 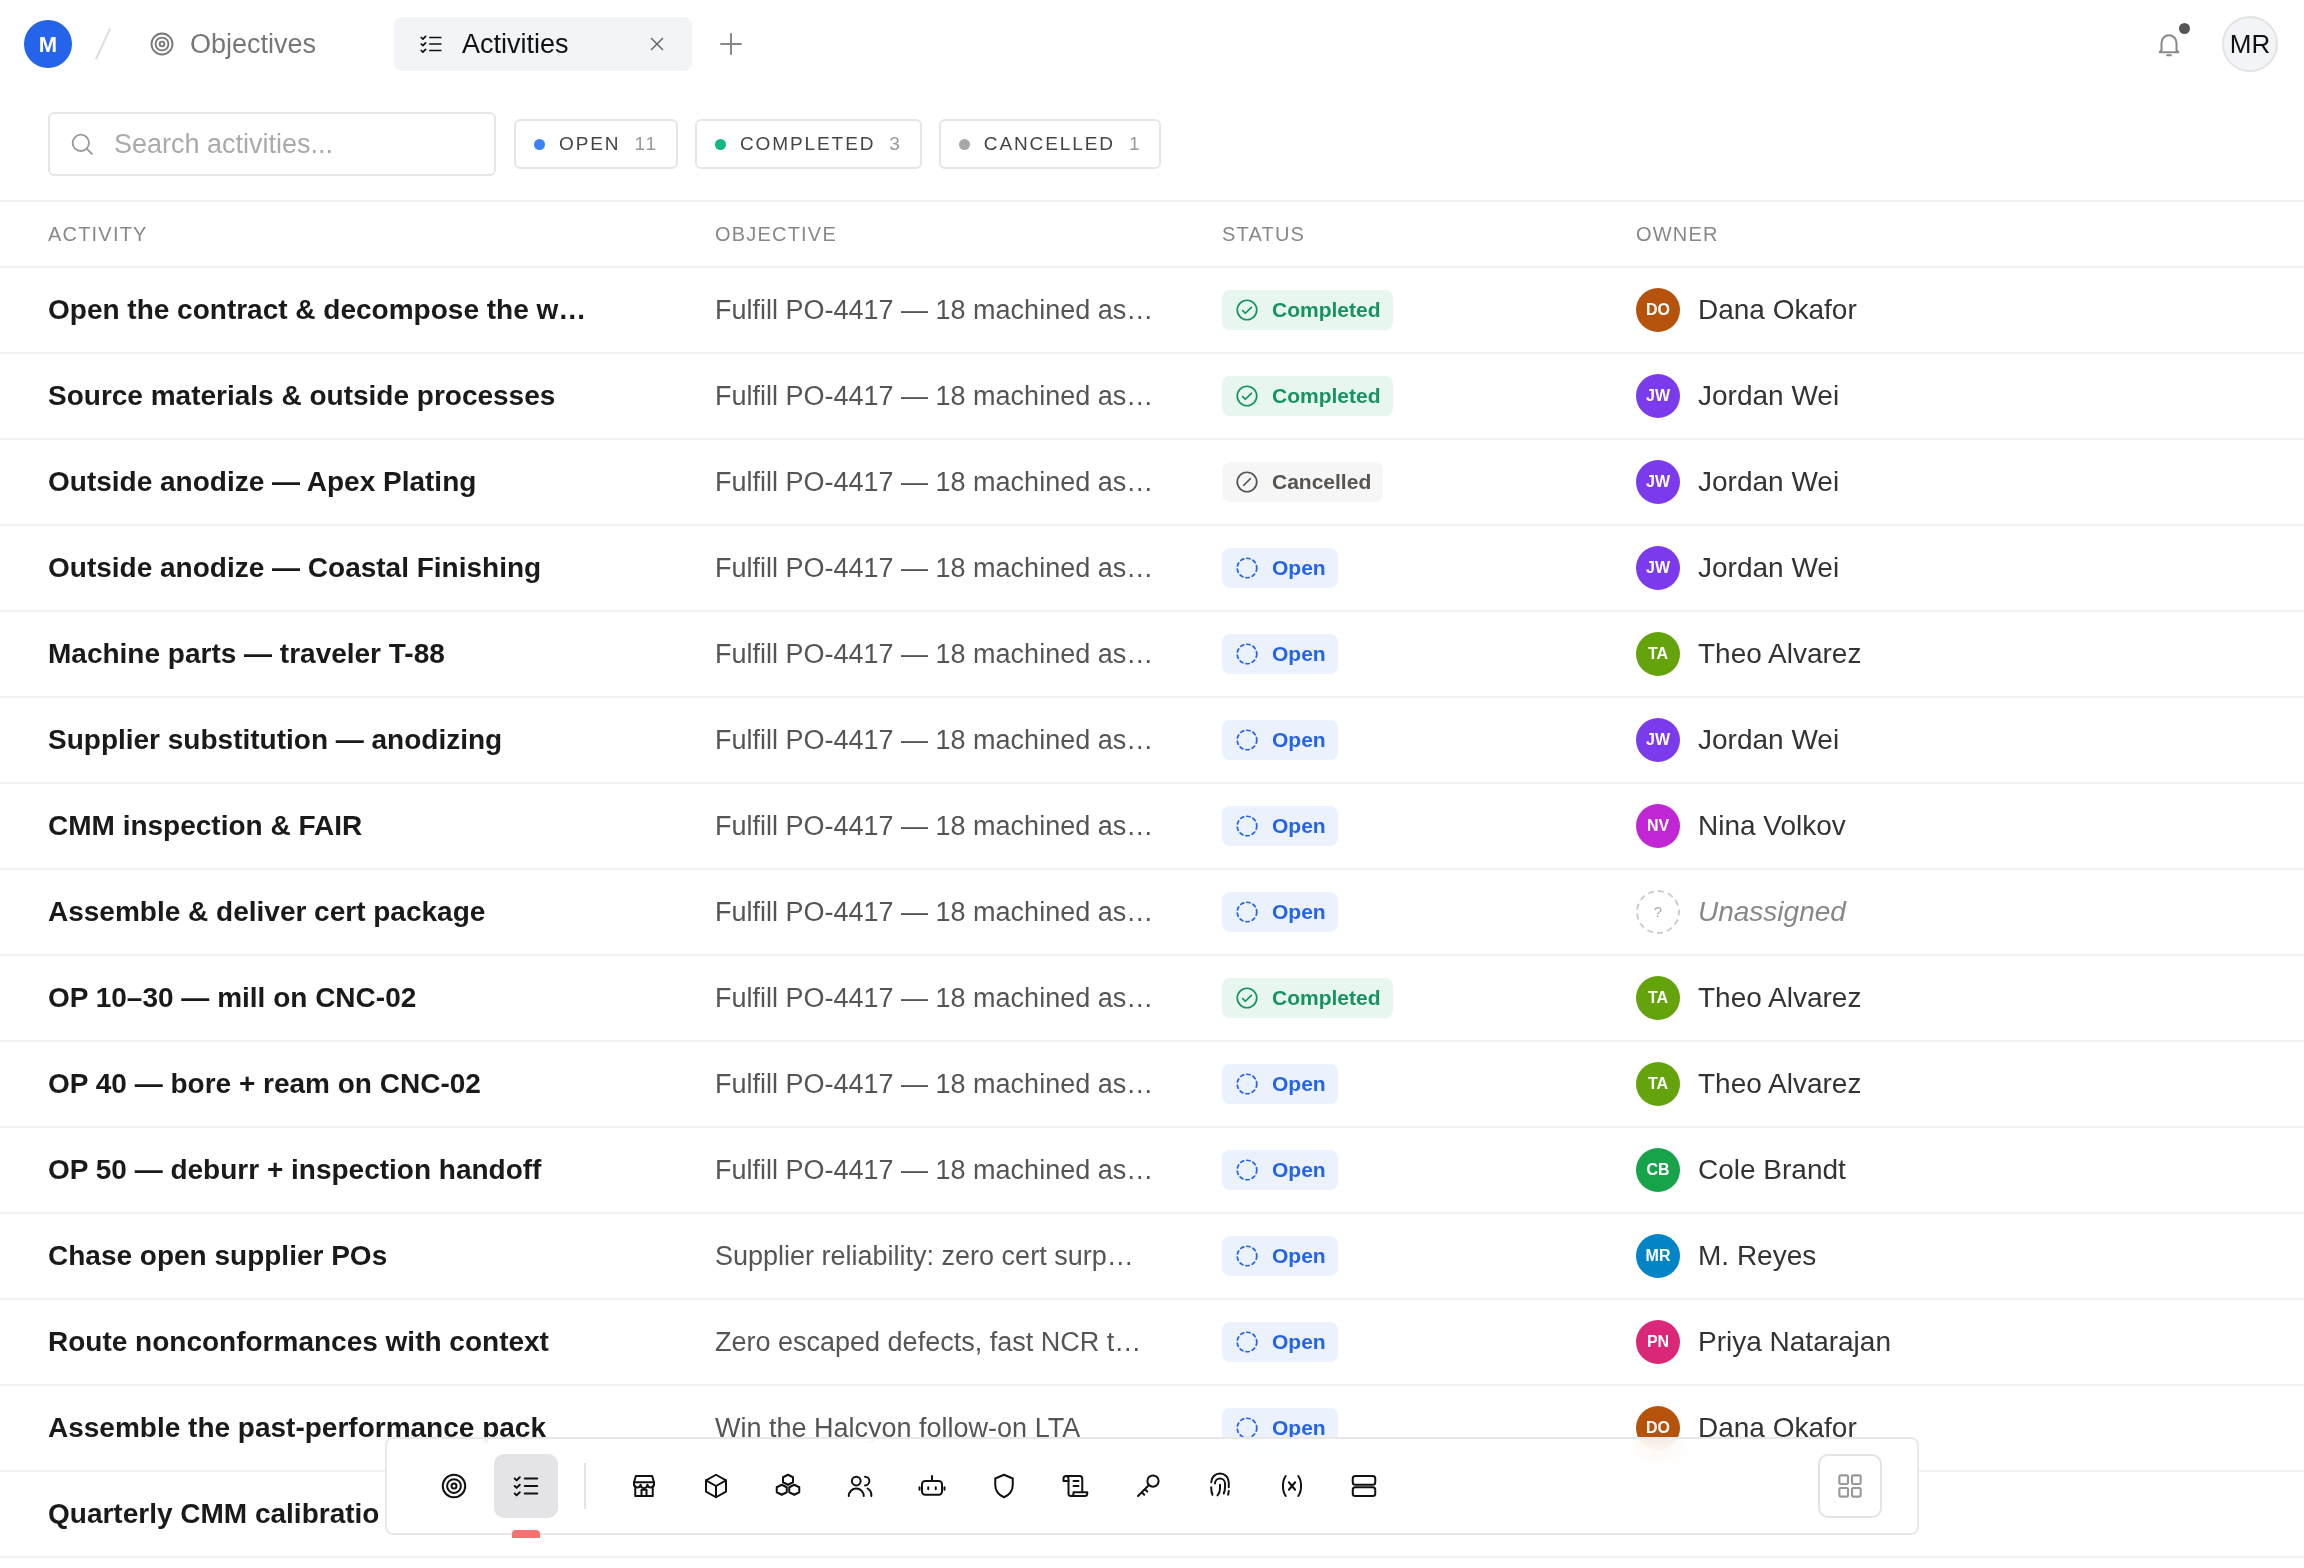 What do you see at coordinates (590, 143) in the screenshot?
I see `filter-label: OPEN` at bounding box center [590, 143].